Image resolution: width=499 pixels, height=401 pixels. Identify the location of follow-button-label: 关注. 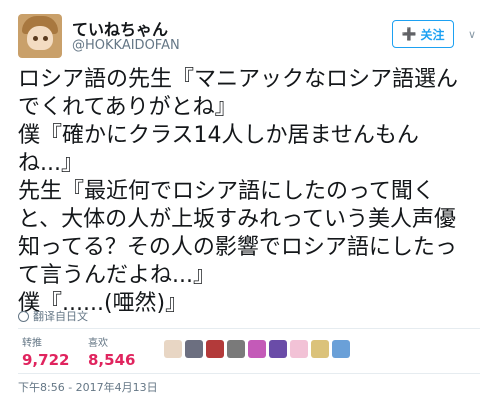
(432, 34).